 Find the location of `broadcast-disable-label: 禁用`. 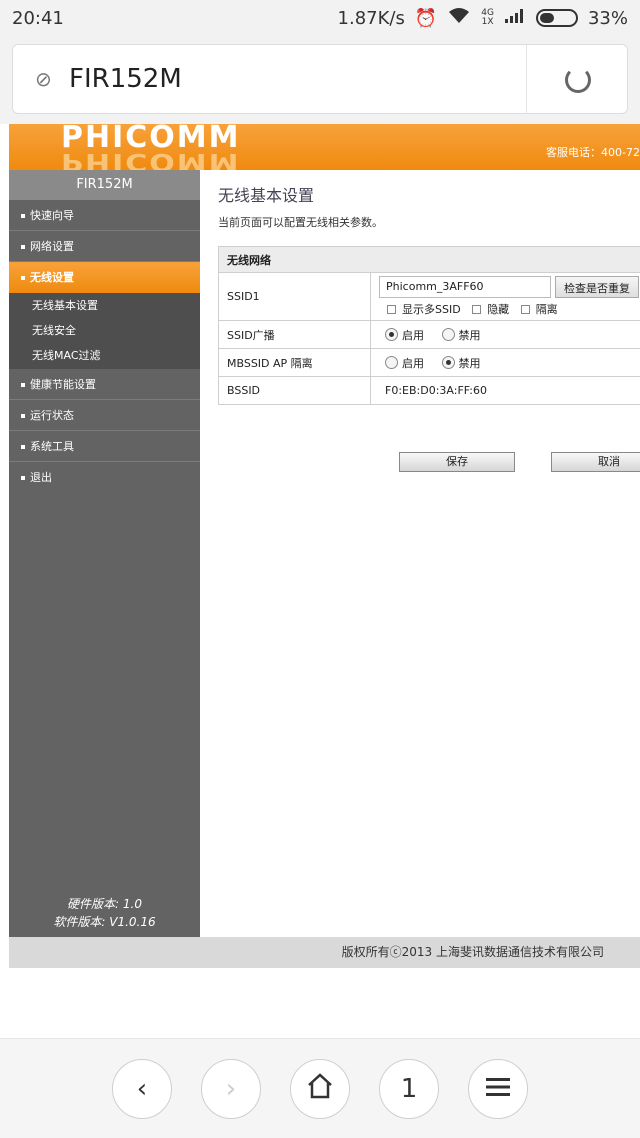

broadcast-disable-label: 禁用 is located at coordinates (469, 335).